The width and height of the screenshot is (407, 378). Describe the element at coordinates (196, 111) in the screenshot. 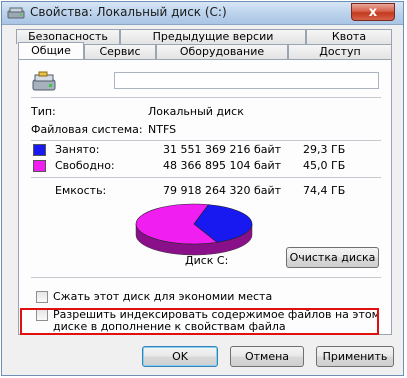

I see `type-value: Локальный диск` at that location.